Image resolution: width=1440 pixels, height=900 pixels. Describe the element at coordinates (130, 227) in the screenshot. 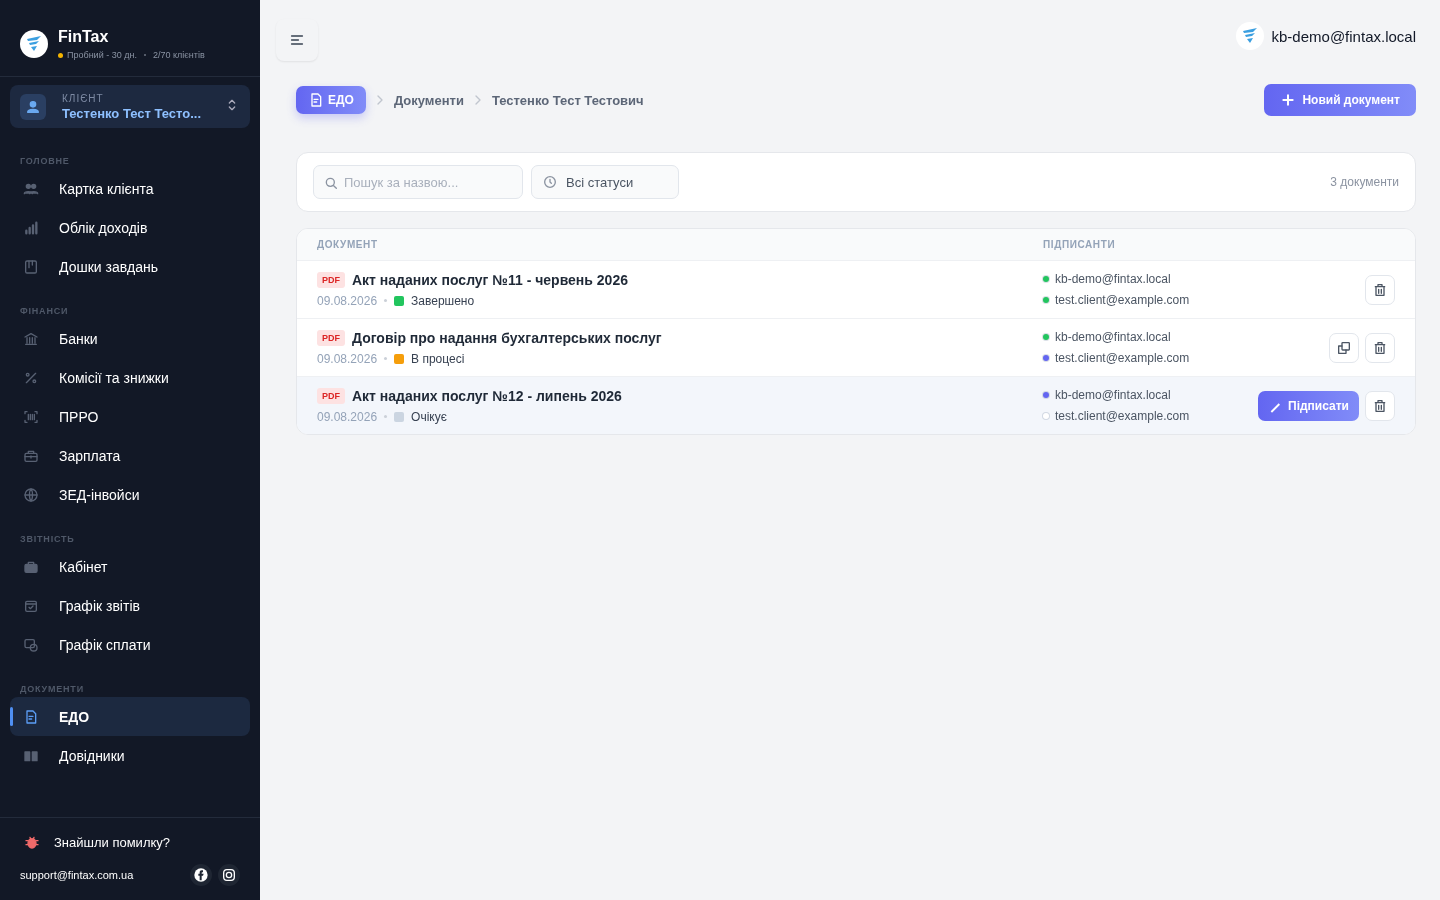

I see `sidebar-item: Облік доходів` at that location.